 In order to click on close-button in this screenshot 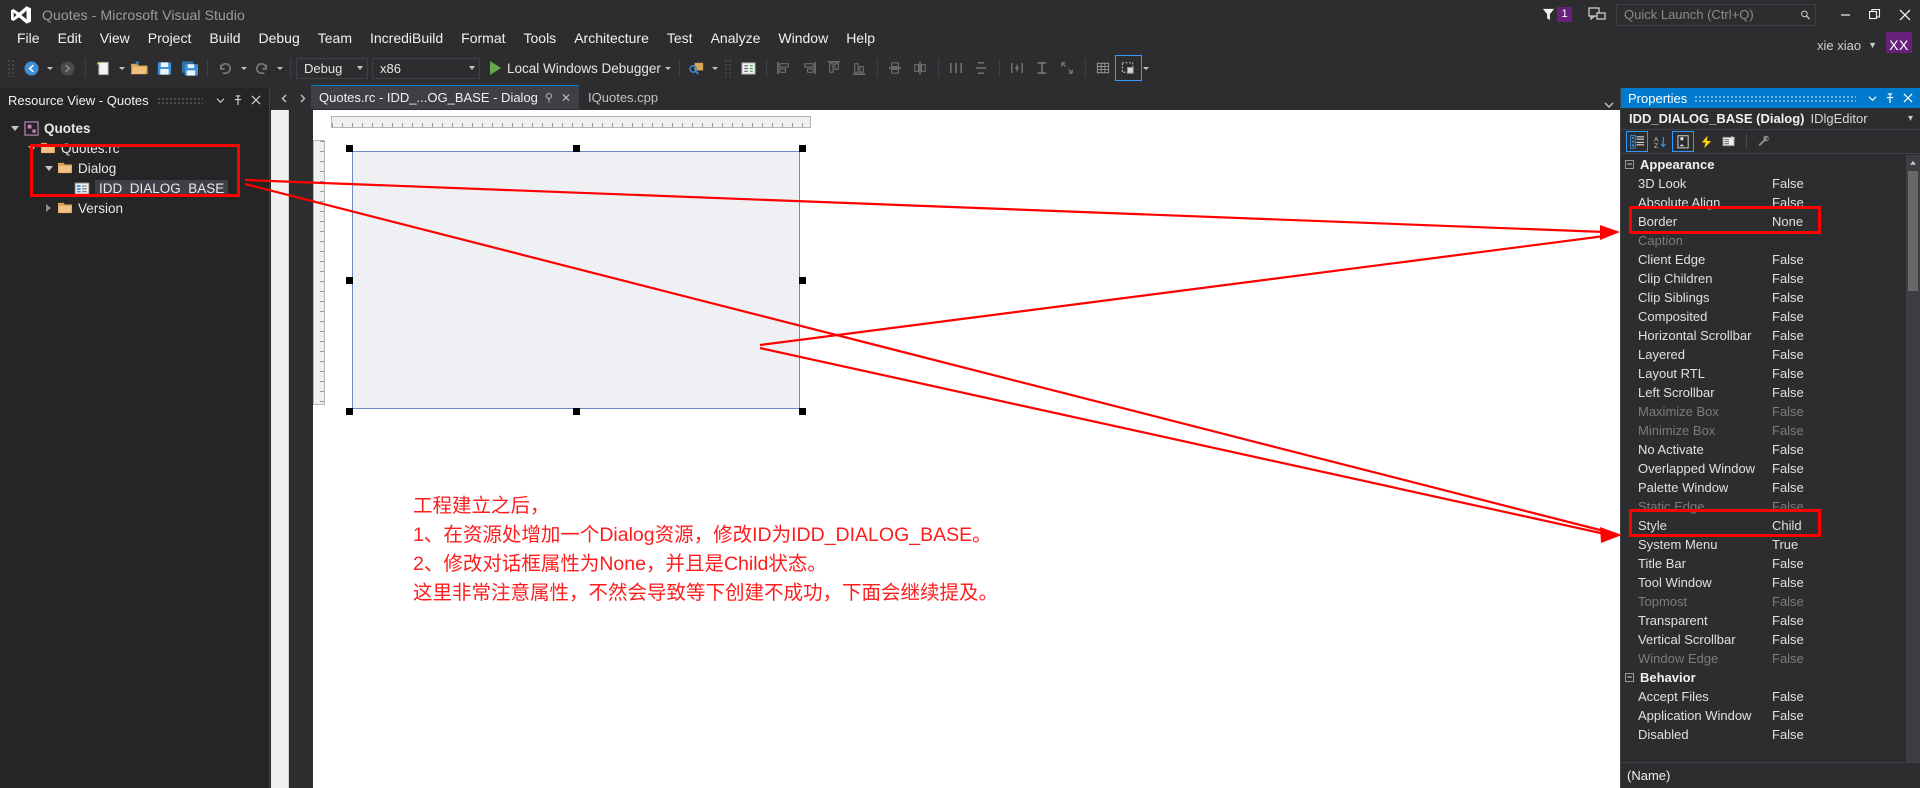, I will do `click(1905, 14)`.